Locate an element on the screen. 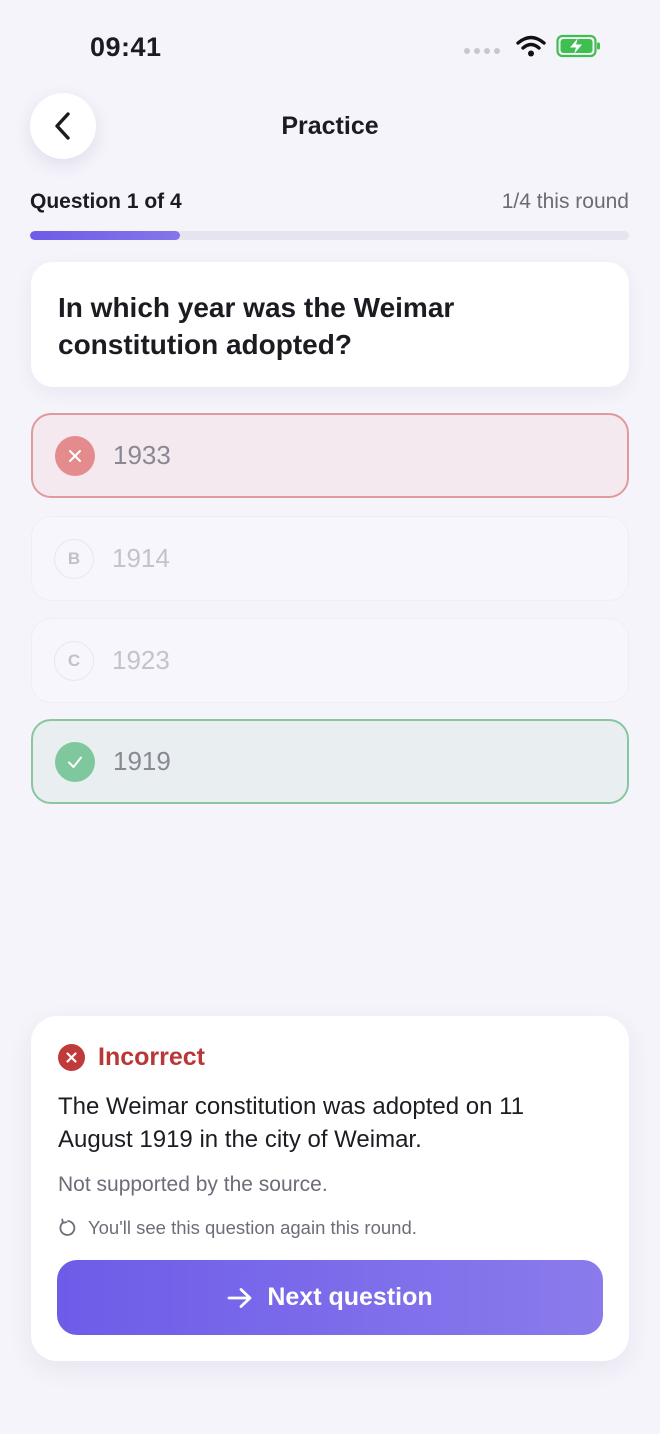 The height and width of the screenshot is (1434, 660). answer-option-label: 1914 is located at coordinates (141, 558).